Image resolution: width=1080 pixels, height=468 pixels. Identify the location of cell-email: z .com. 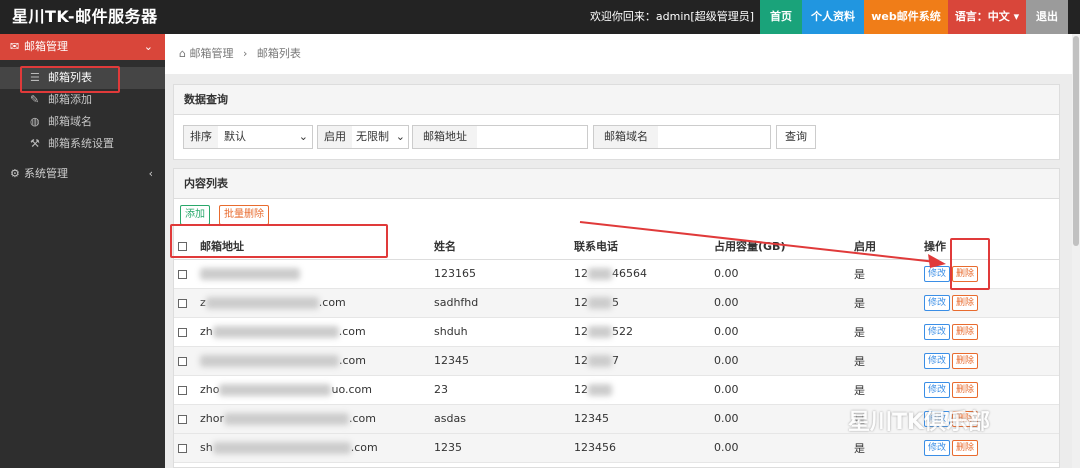
(313, 303).